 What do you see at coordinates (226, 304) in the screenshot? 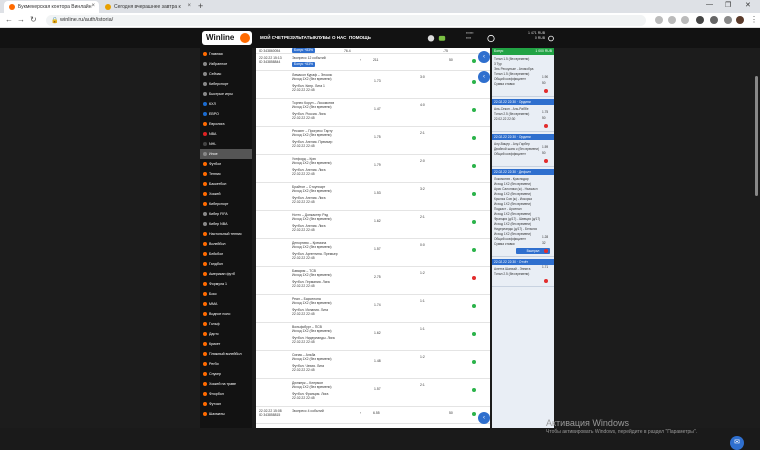
I see `sidebar-item: MMA` at bounding box center [226, 304].